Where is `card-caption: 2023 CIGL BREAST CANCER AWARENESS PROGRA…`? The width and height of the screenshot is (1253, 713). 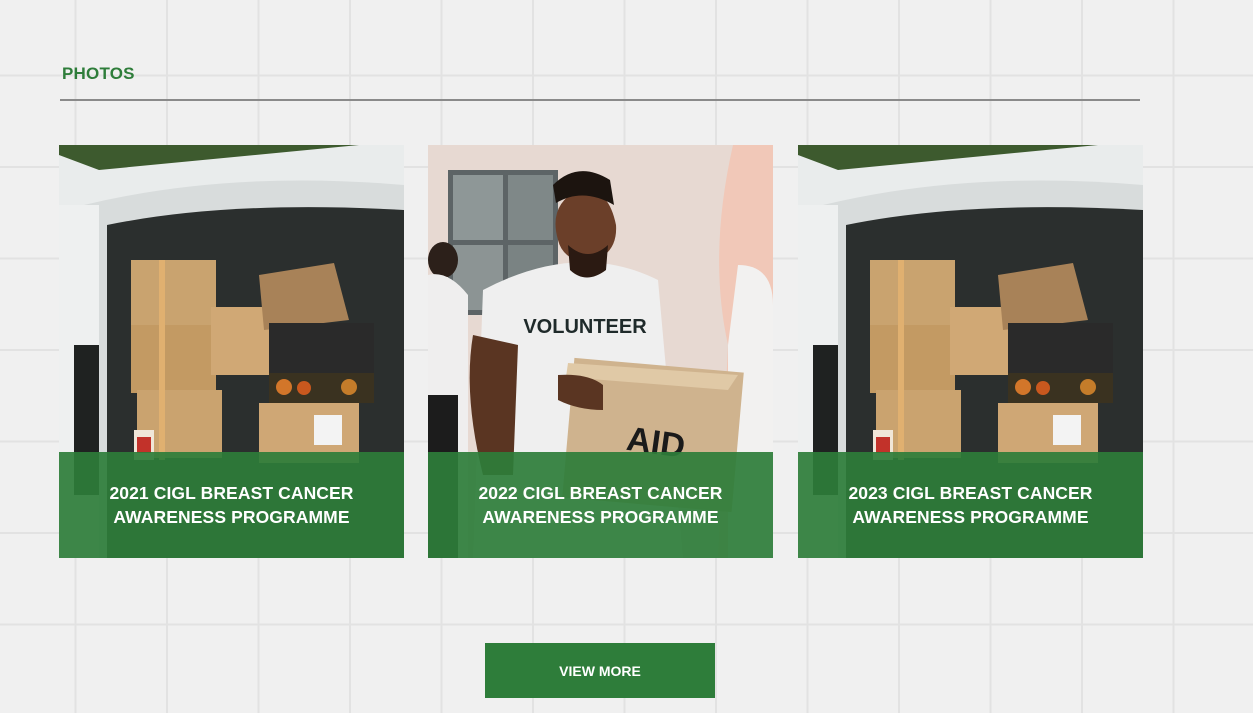
card-caption: 2023 CIGL BREAST CANCER AWARENESS PROGRA… is located at coordinates (970, 505).